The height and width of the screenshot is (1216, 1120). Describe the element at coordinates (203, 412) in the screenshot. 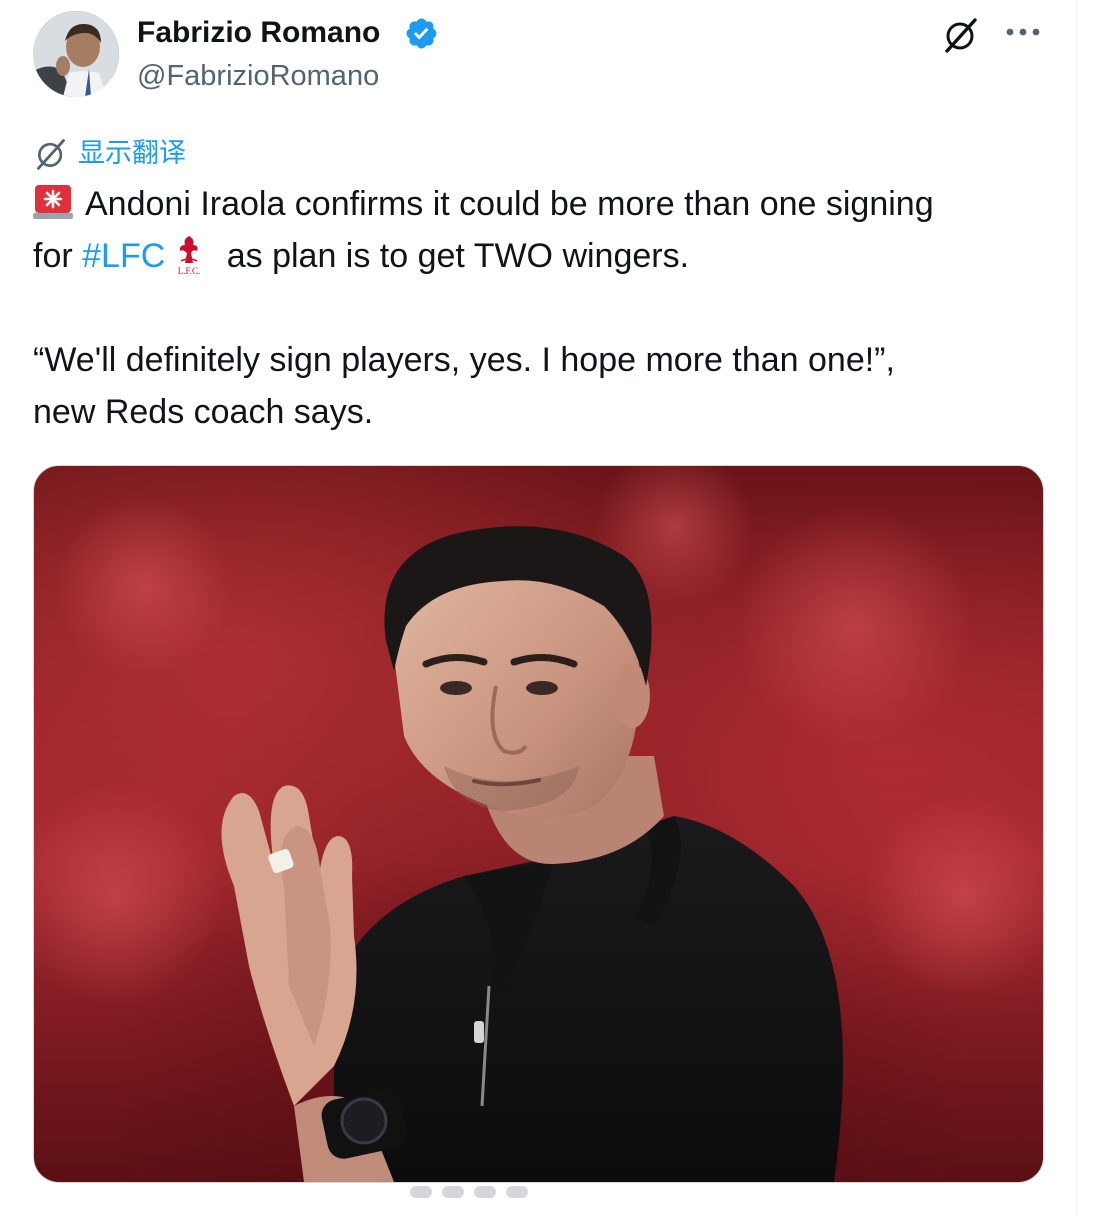

I see `tweet-quote-line-2: new Reds coach says.` at that location.